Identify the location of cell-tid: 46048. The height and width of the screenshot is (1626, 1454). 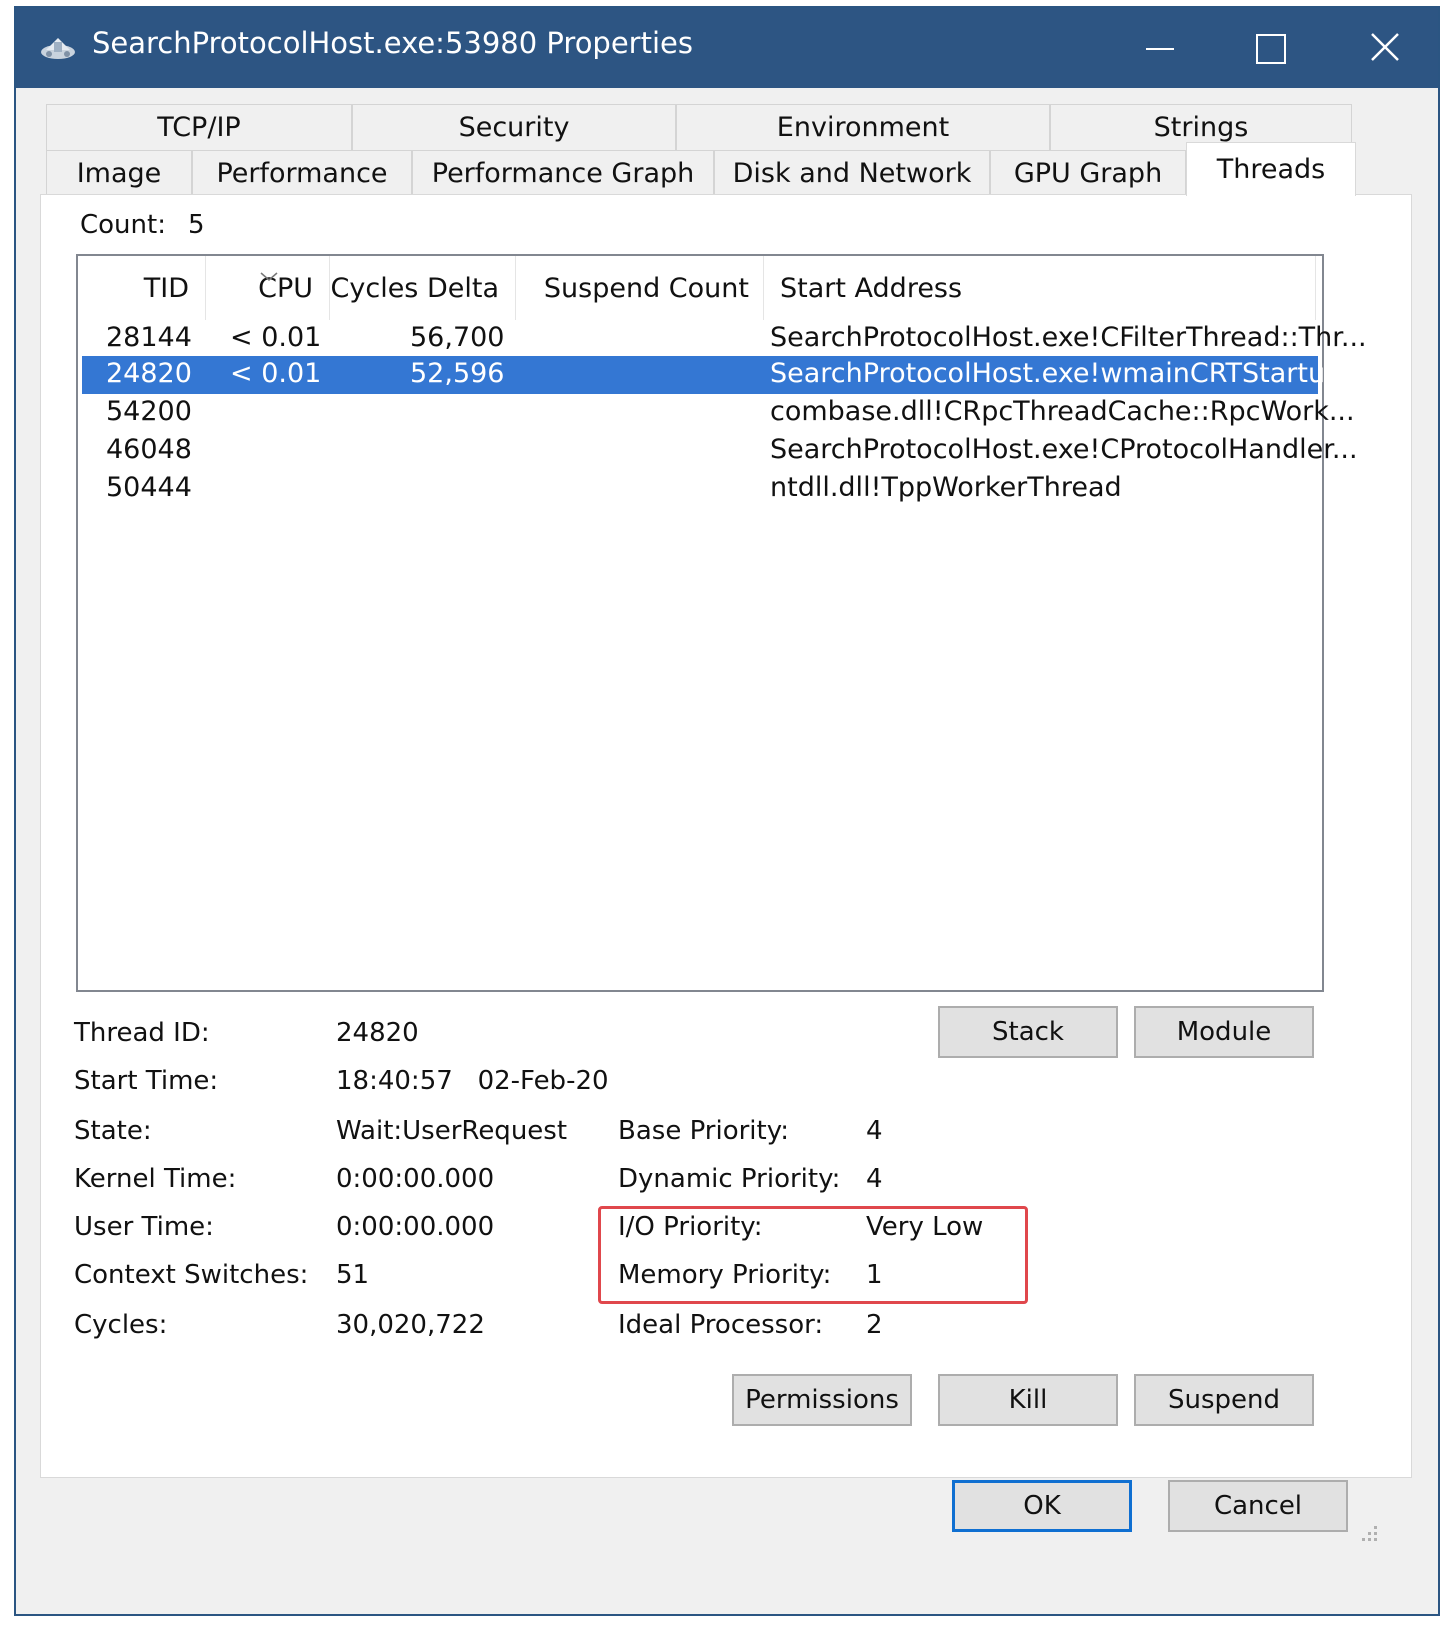
(149, 449).